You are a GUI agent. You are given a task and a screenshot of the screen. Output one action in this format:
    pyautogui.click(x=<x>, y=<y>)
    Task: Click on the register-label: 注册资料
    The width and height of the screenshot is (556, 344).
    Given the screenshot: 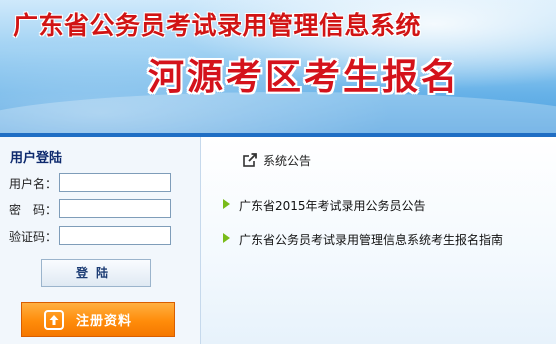 What is the action you would take?
    pyautogui.click(x=104, y=321)
    